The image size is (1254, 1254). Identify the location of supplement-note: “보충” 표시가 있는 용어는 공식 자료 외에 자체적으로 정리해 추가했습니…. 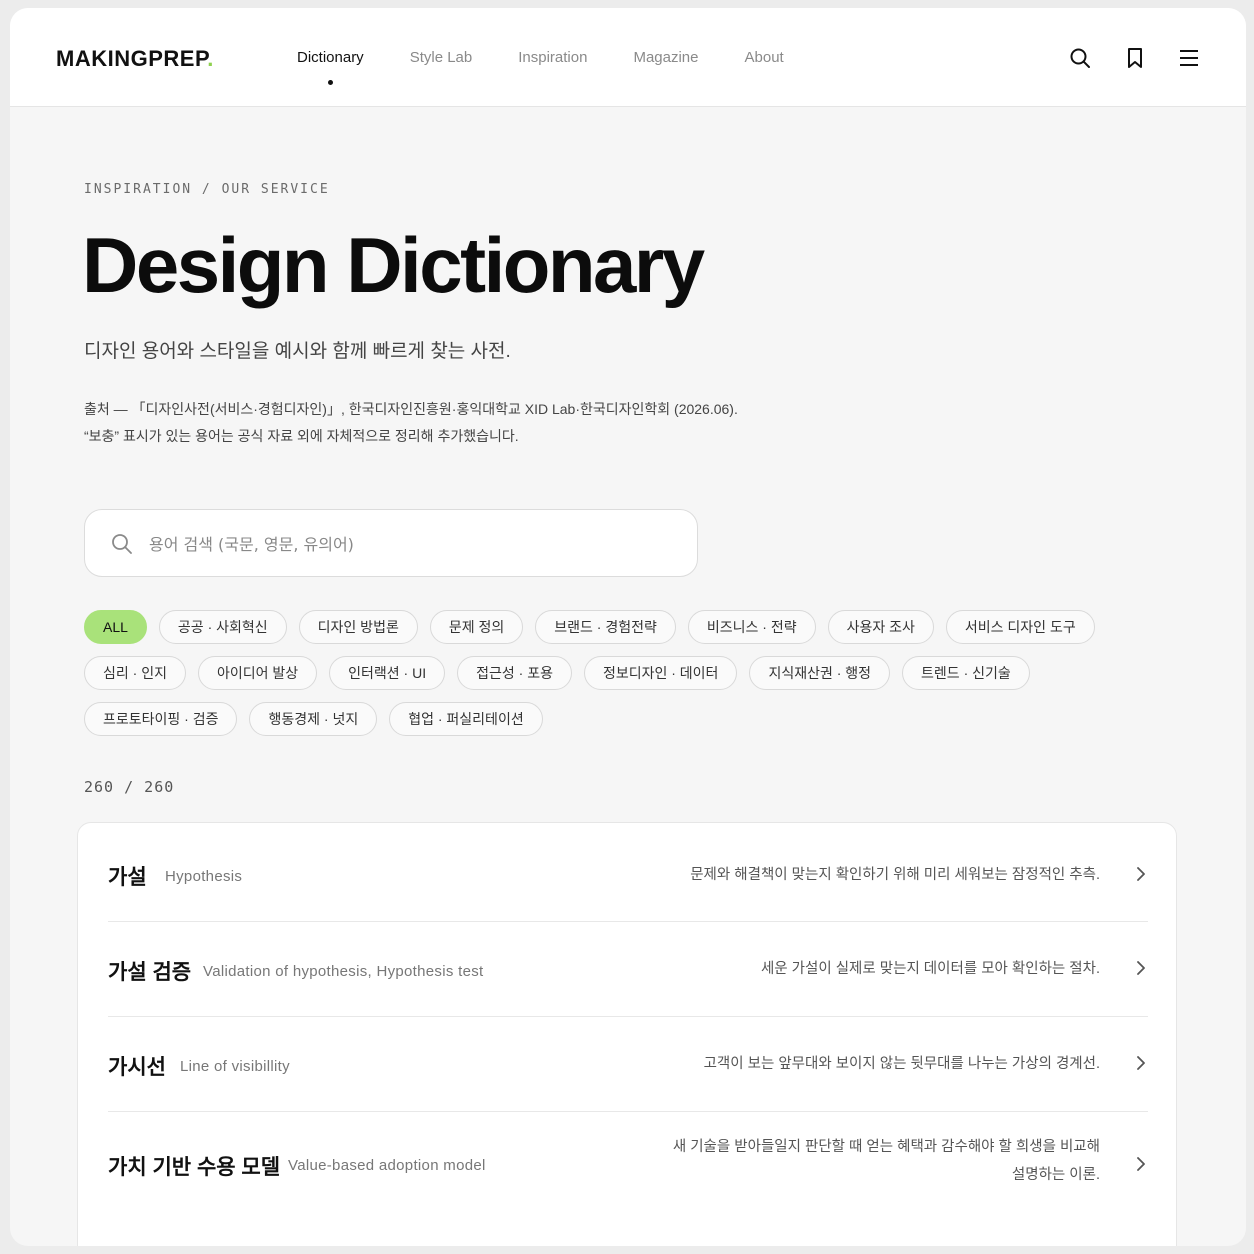
(301, 436).